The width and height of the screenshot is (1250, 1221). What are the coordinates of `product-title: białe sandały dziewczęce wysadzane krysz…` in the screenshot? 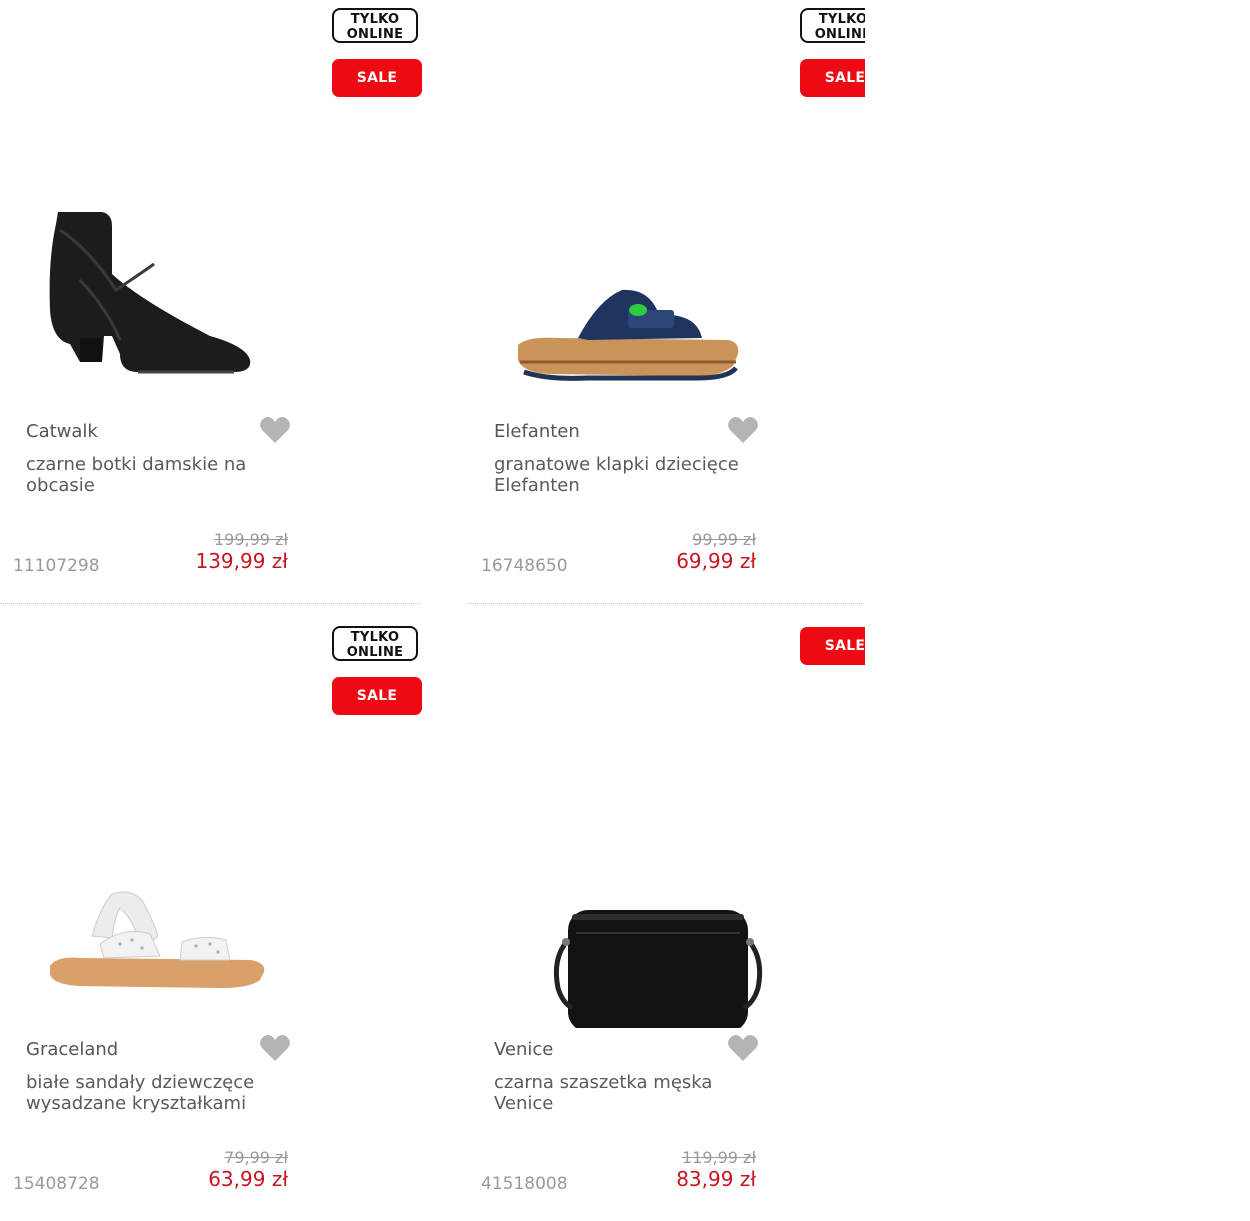 It's located at (151, 1093).